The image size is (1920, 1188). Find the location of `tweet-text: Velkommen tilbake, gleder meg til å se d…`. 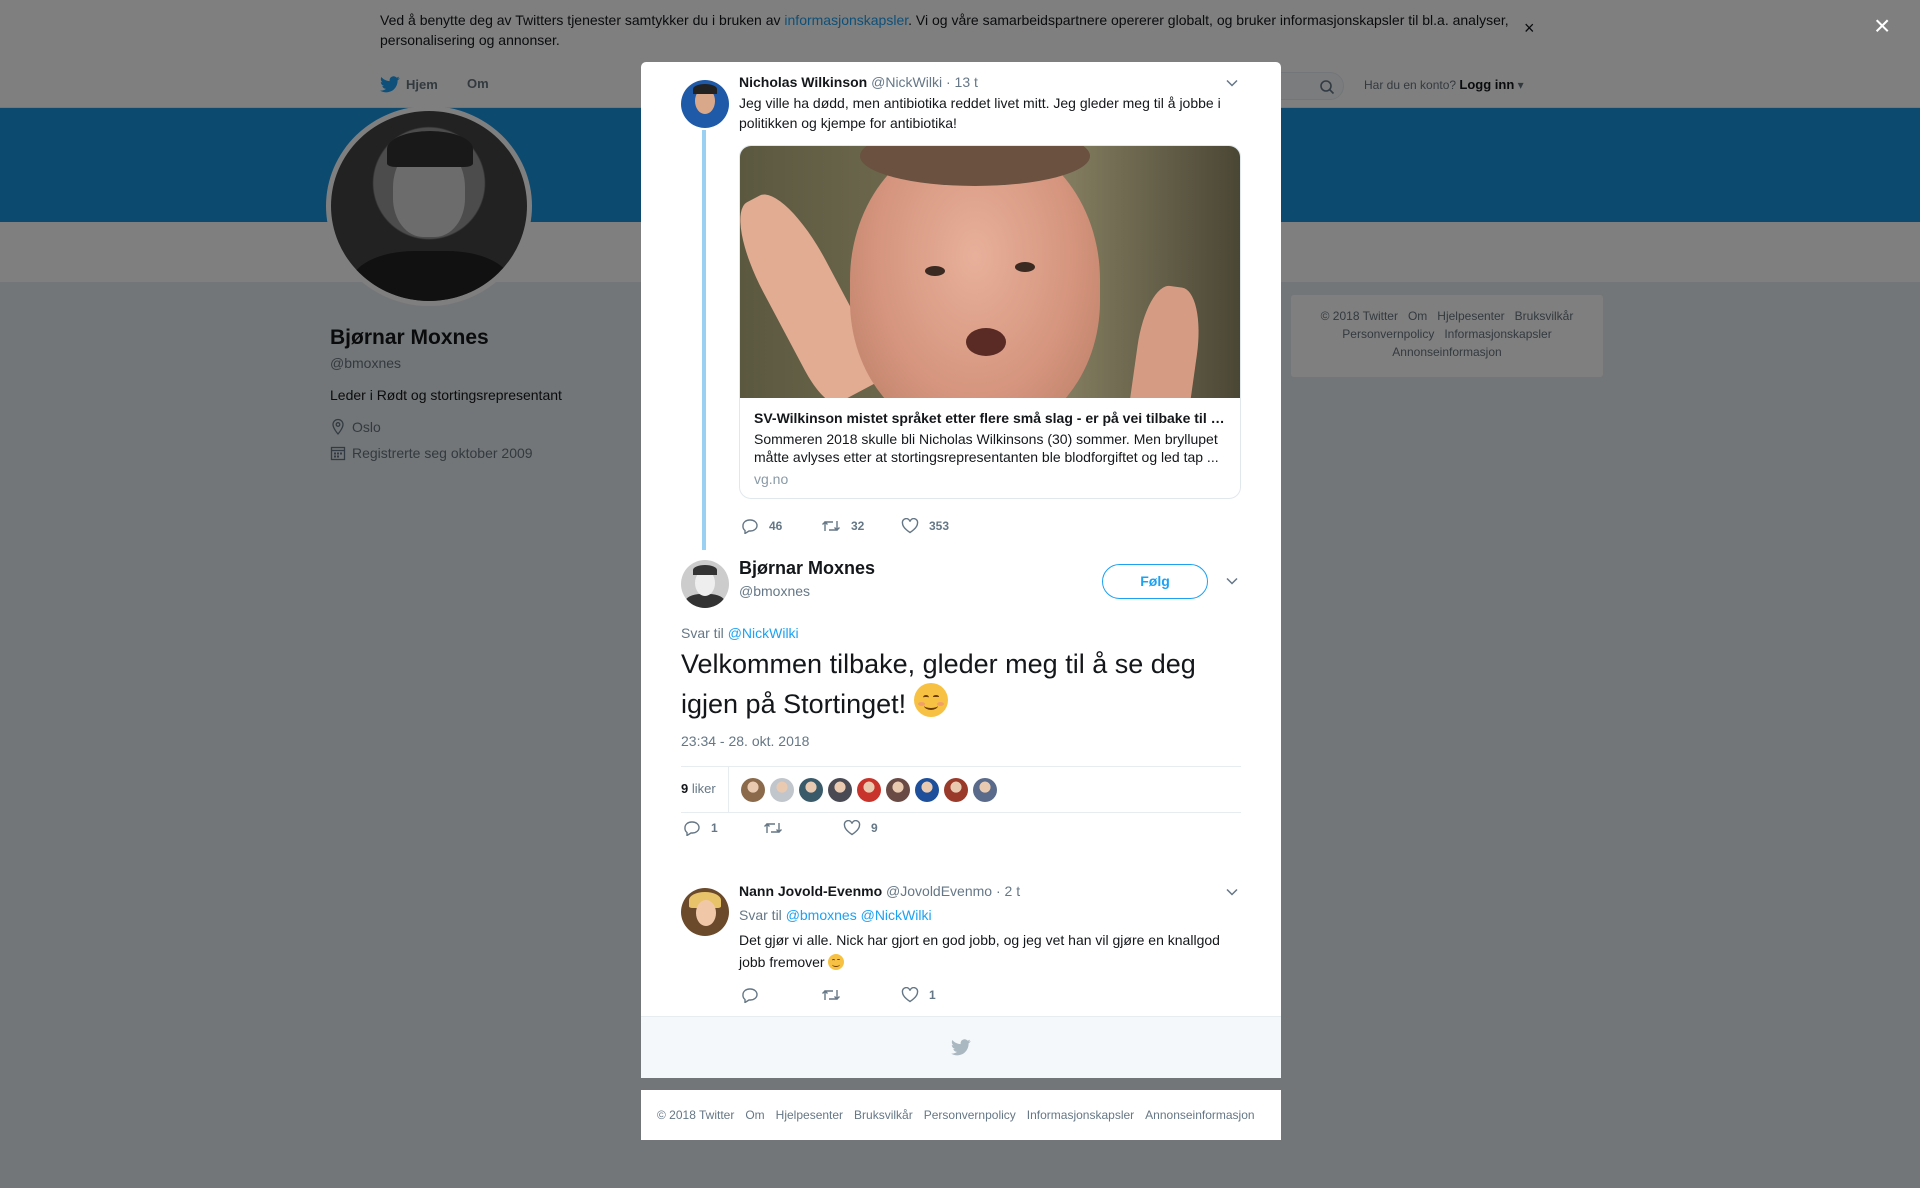

tweet-text: Velkommen tilbake, gleder meg til å se d… is located at coordinates (938, 684).